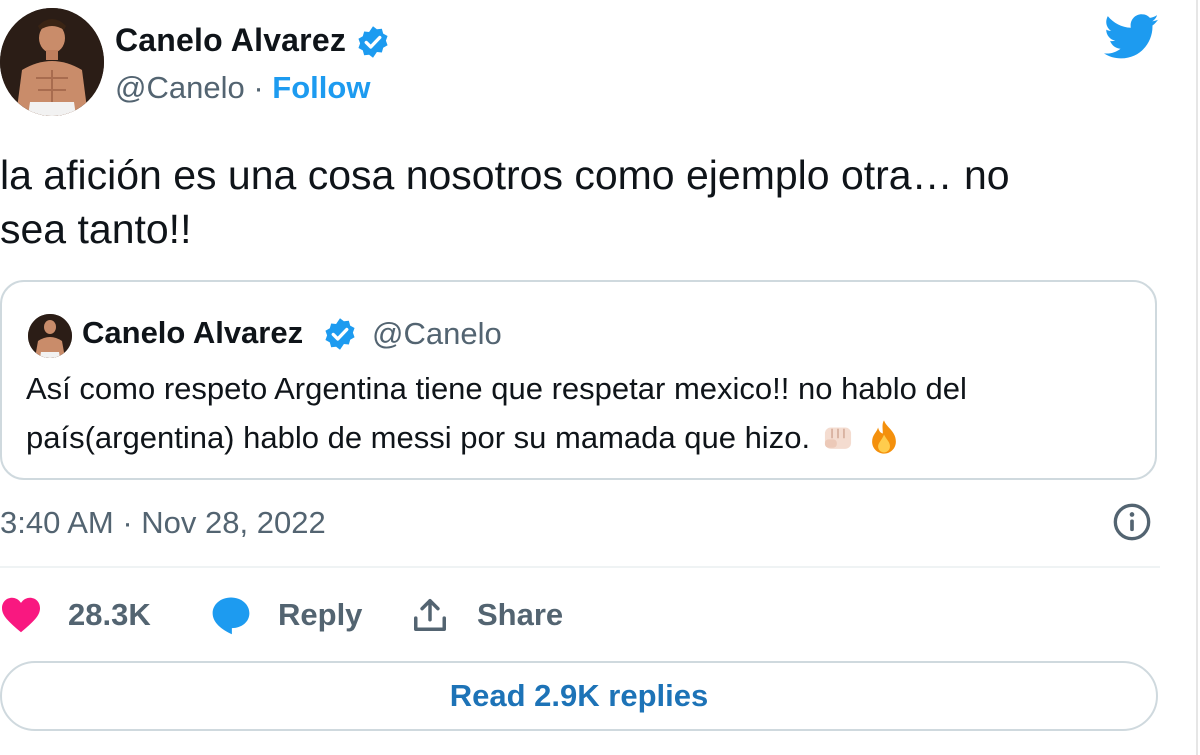 Image resolution: width=1200 pixels, height=755 pixels. Describe the element at coordinates (21, 615) in the screenshot. I see `heart-icon` at that location.